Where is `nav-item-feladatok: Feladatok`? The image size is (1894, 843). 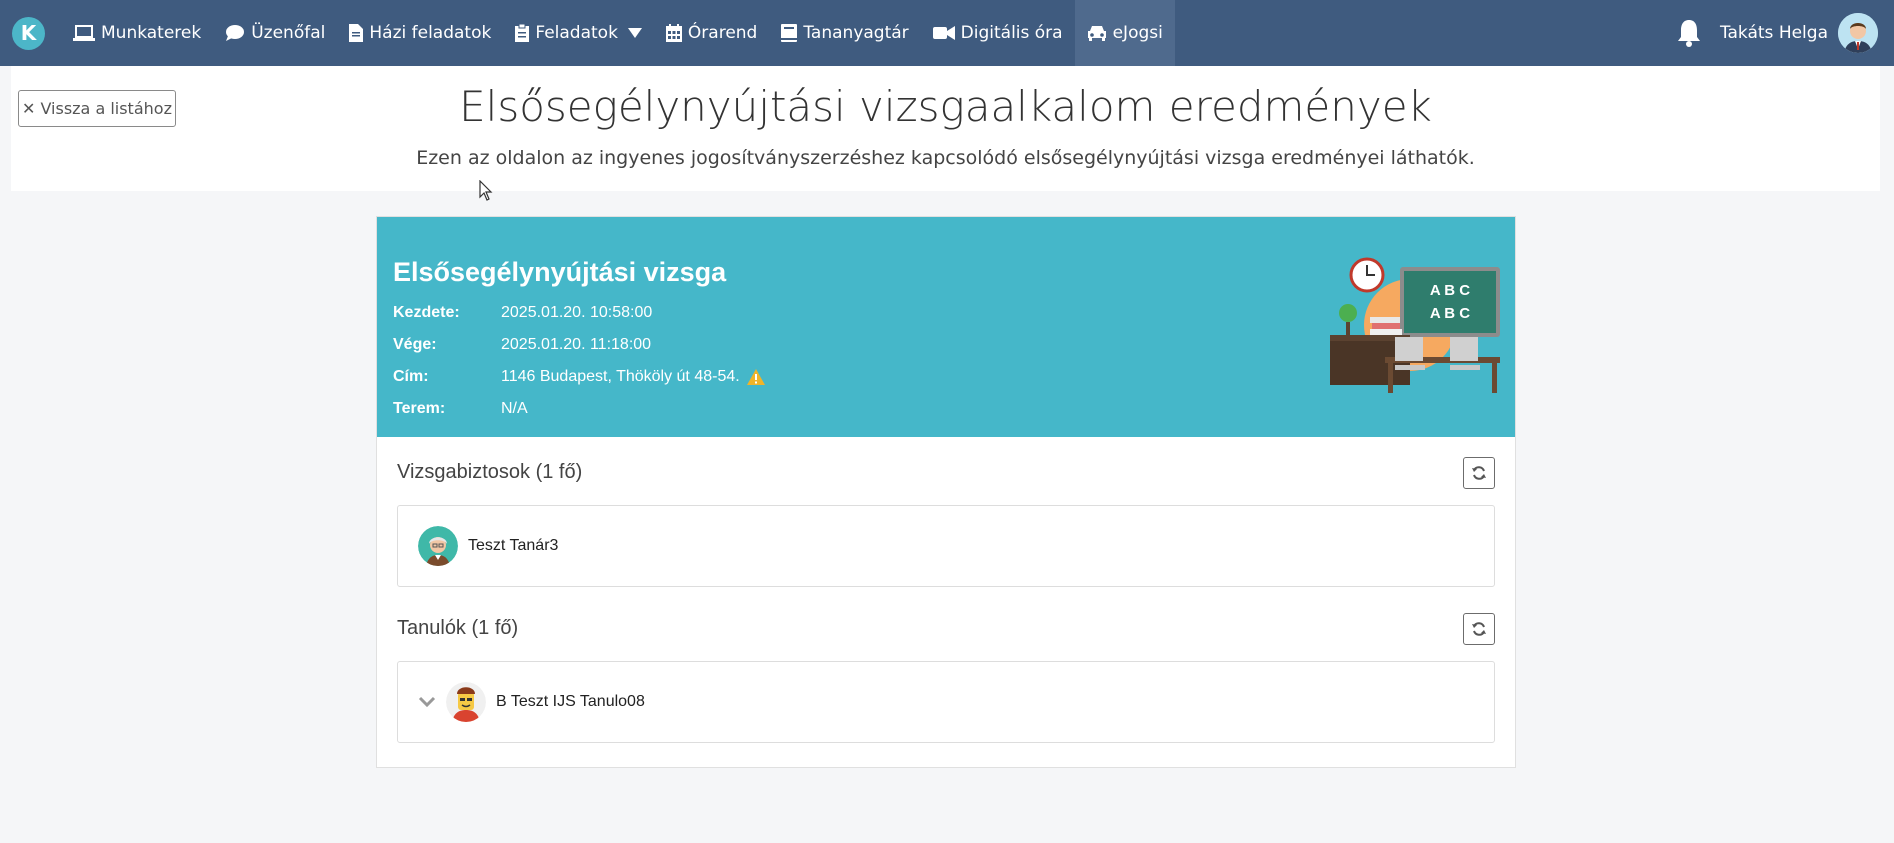
nav-item-feladatok: Feladatok is located at coordinates (578, 33).